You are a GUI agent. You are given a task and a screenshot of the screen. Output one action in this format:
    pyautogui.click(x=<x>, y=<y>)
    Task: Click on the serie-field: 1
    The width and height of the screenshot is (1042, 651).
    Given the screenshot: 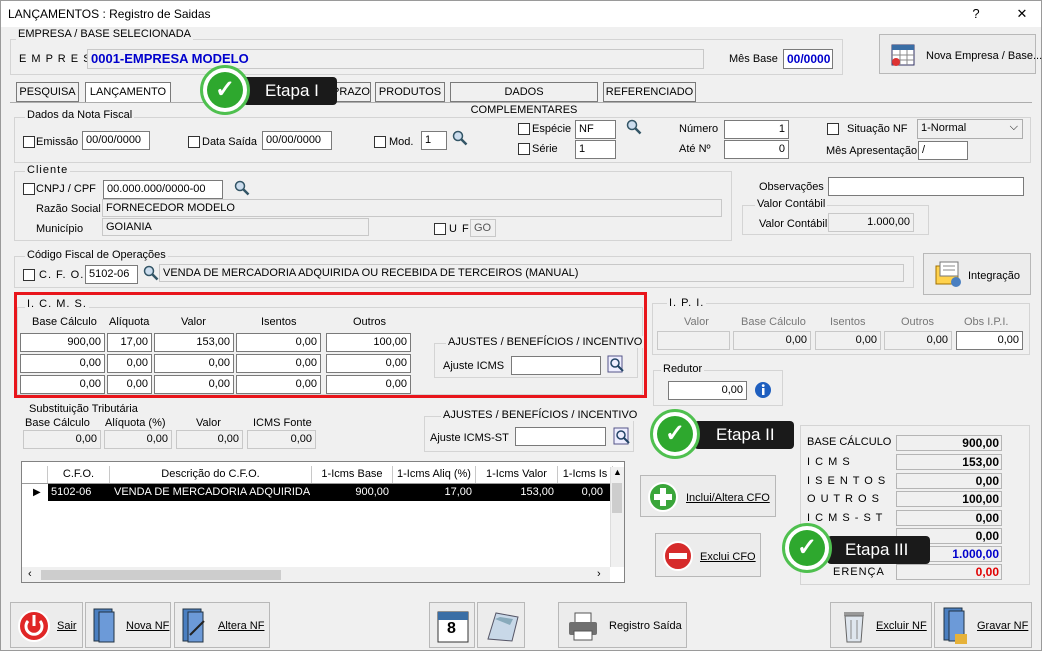 What is the action you would take?
    pyautogui.click(x=595, y=149)
    